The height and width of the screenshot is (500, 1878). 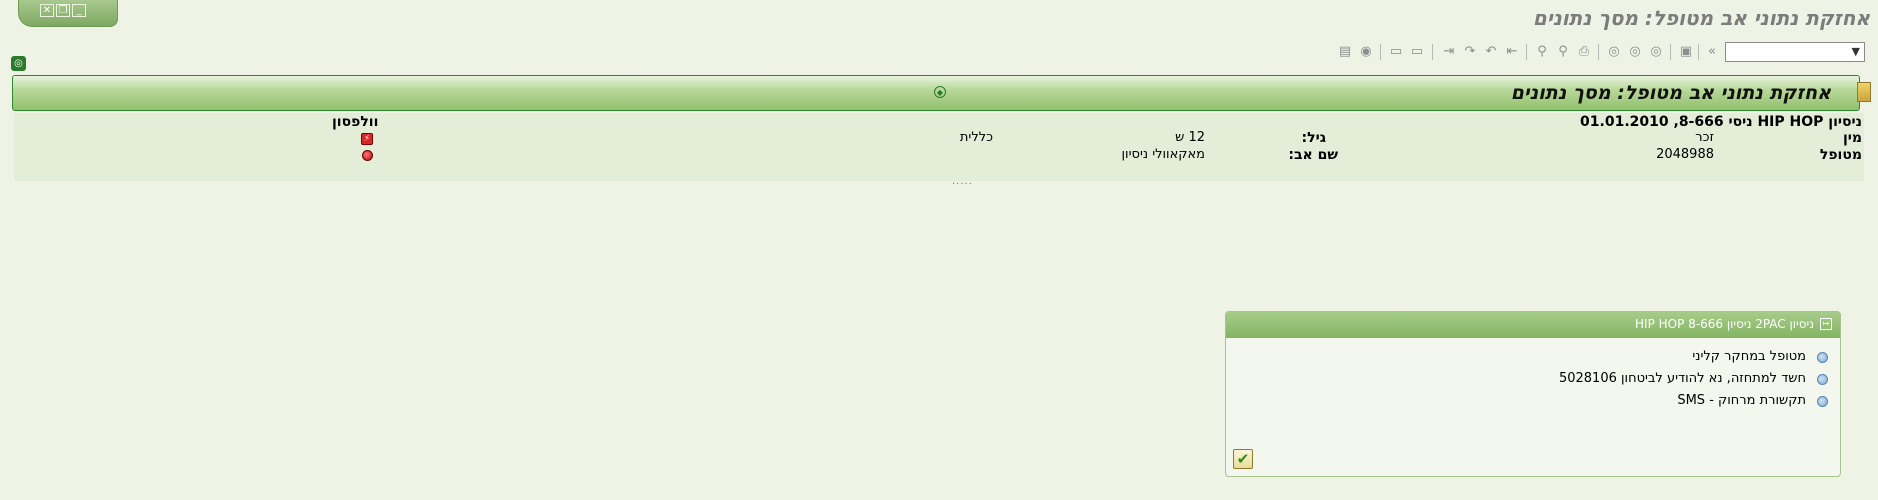 What do you see at coordinates (1685, 154) in the screenshot?
I see `patient-number: 2048988` at bounding box center [1685, 154].